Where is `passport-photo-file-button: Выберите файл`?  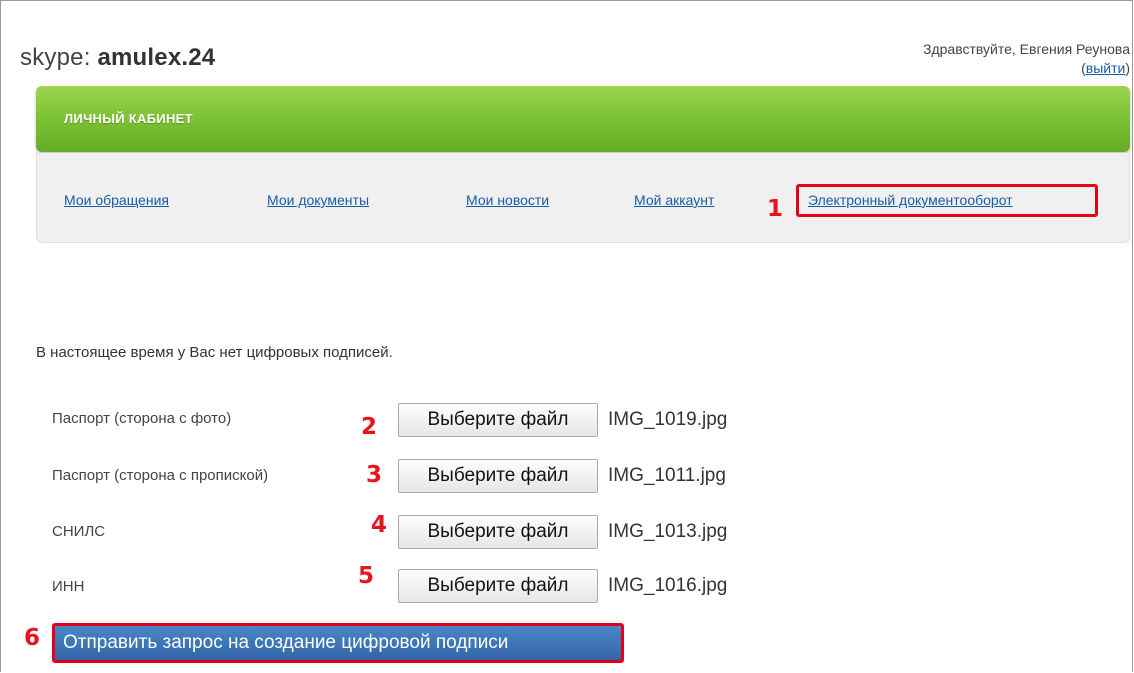 passport-photo-file-button: Выберите файл is located at coordinates (498, 420).